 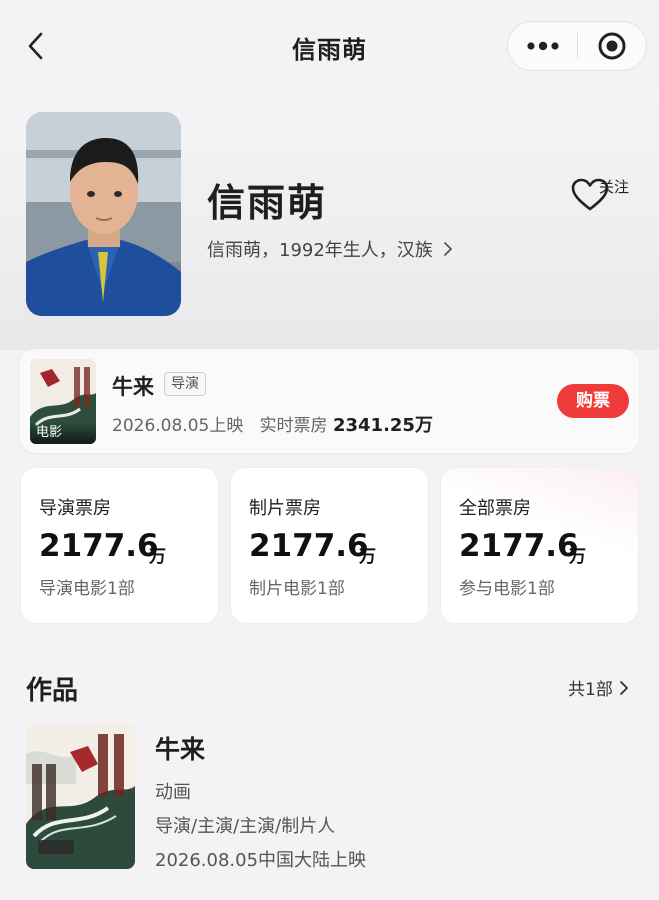 I want to click on stat-title: 导演票房, so click(x=75, y=508).